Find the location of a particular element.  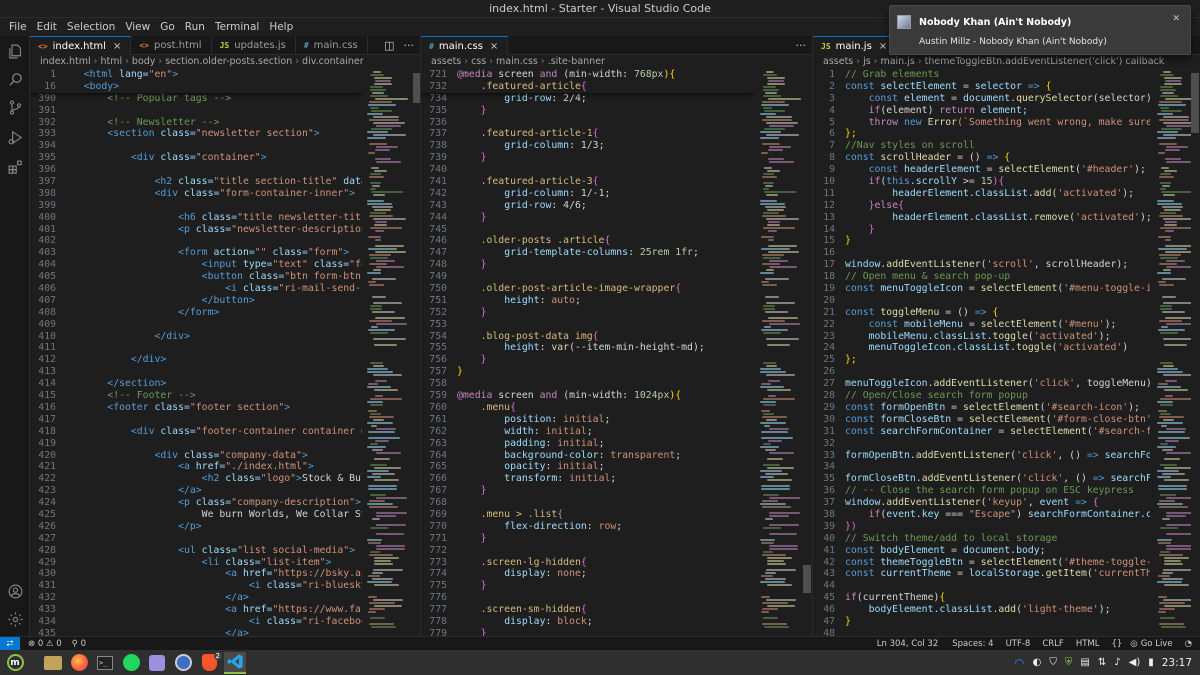

settings-gear-icon is located at coordinates (15, 619).